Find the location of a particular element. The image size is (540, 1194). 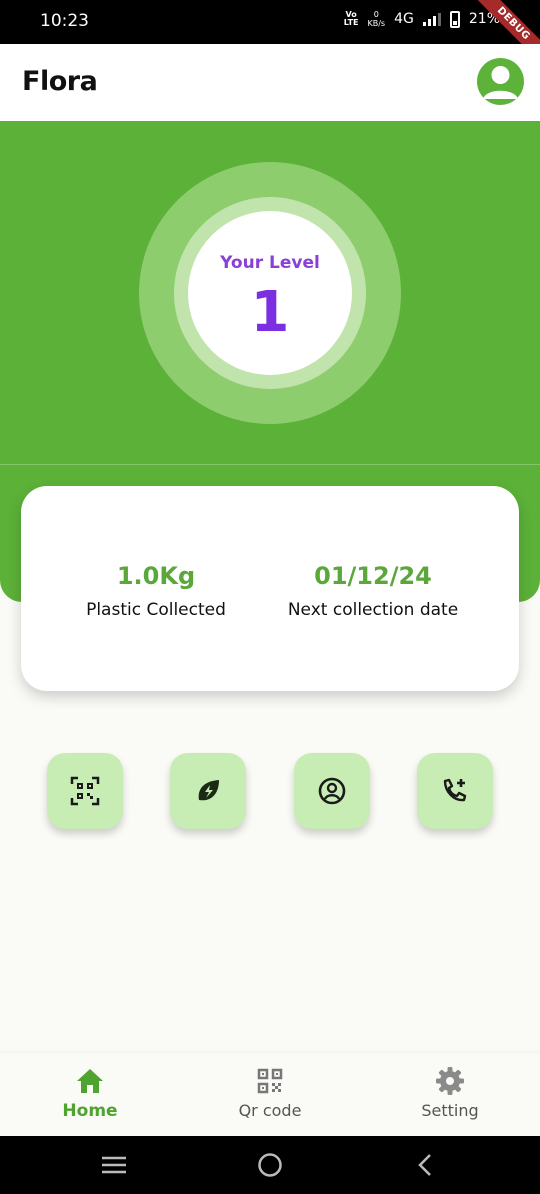

next-collection-label: Next collection date is located at coordinates (373, 610).